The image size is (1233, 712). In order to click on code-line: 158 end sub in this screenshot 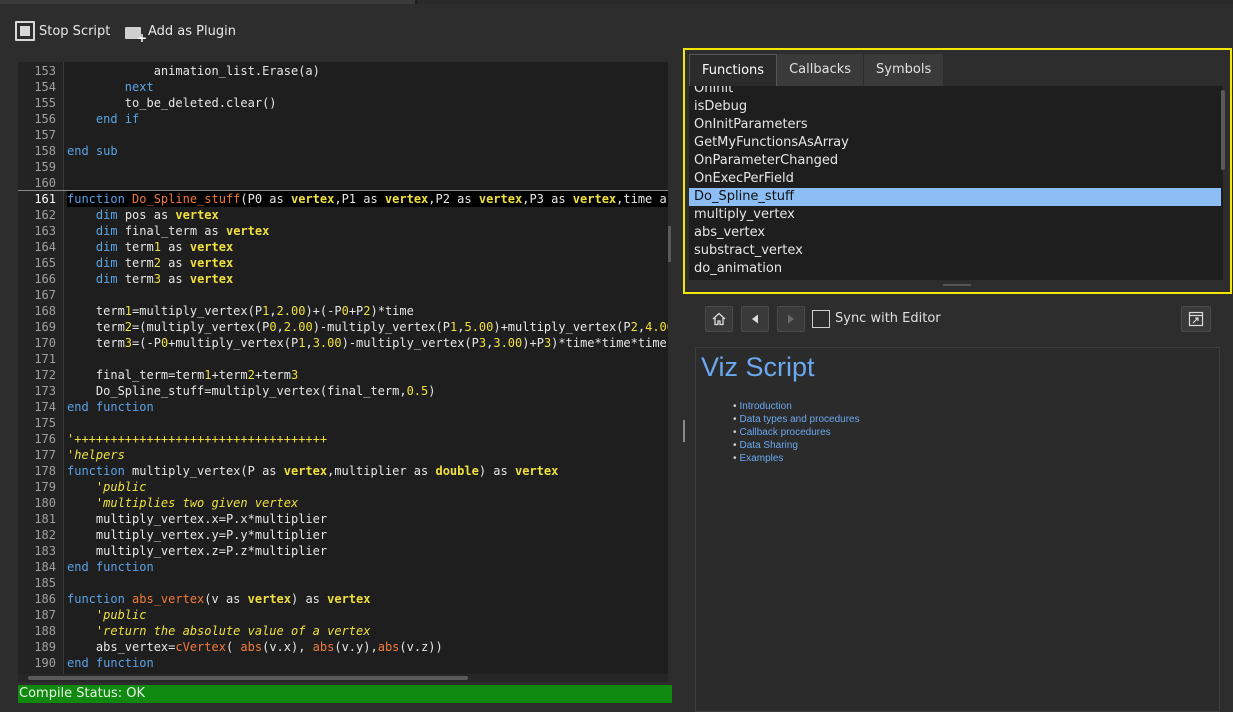, I will do `click(343, 151)`.